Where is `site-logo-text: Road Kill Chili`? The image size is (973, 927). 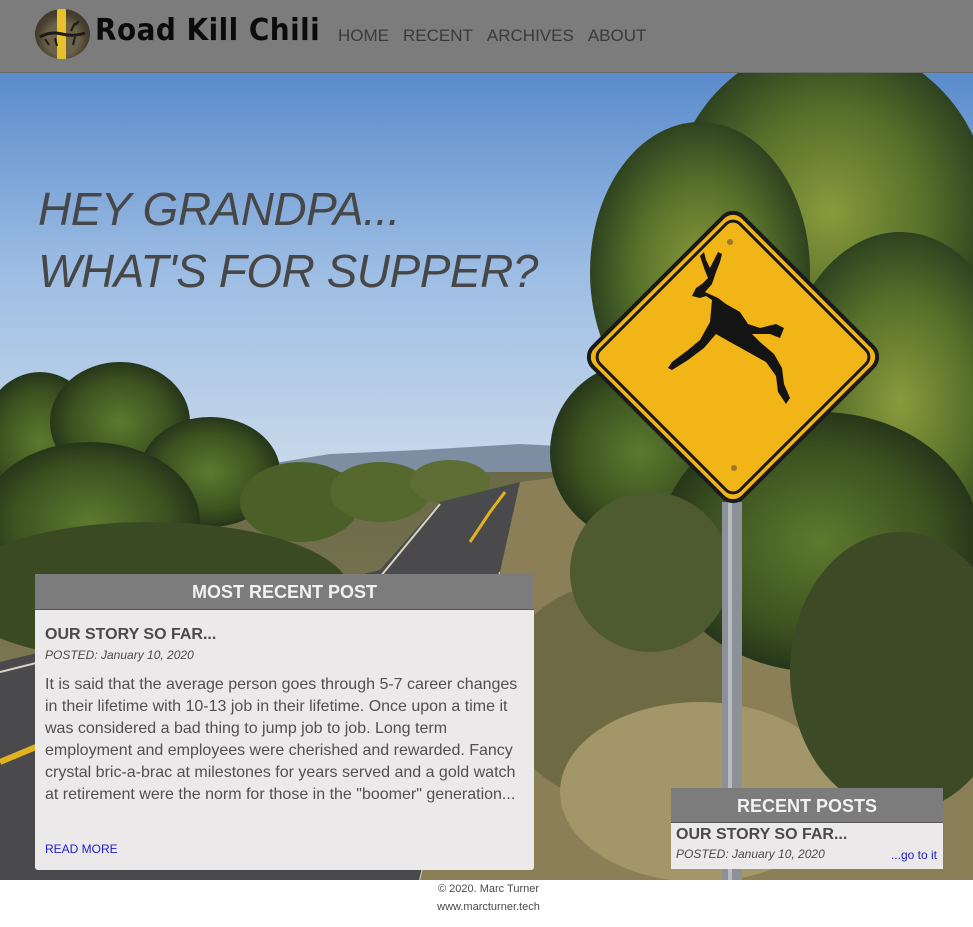
site-logo-text: Road Kill Chili is located at coordinates (207, 30).